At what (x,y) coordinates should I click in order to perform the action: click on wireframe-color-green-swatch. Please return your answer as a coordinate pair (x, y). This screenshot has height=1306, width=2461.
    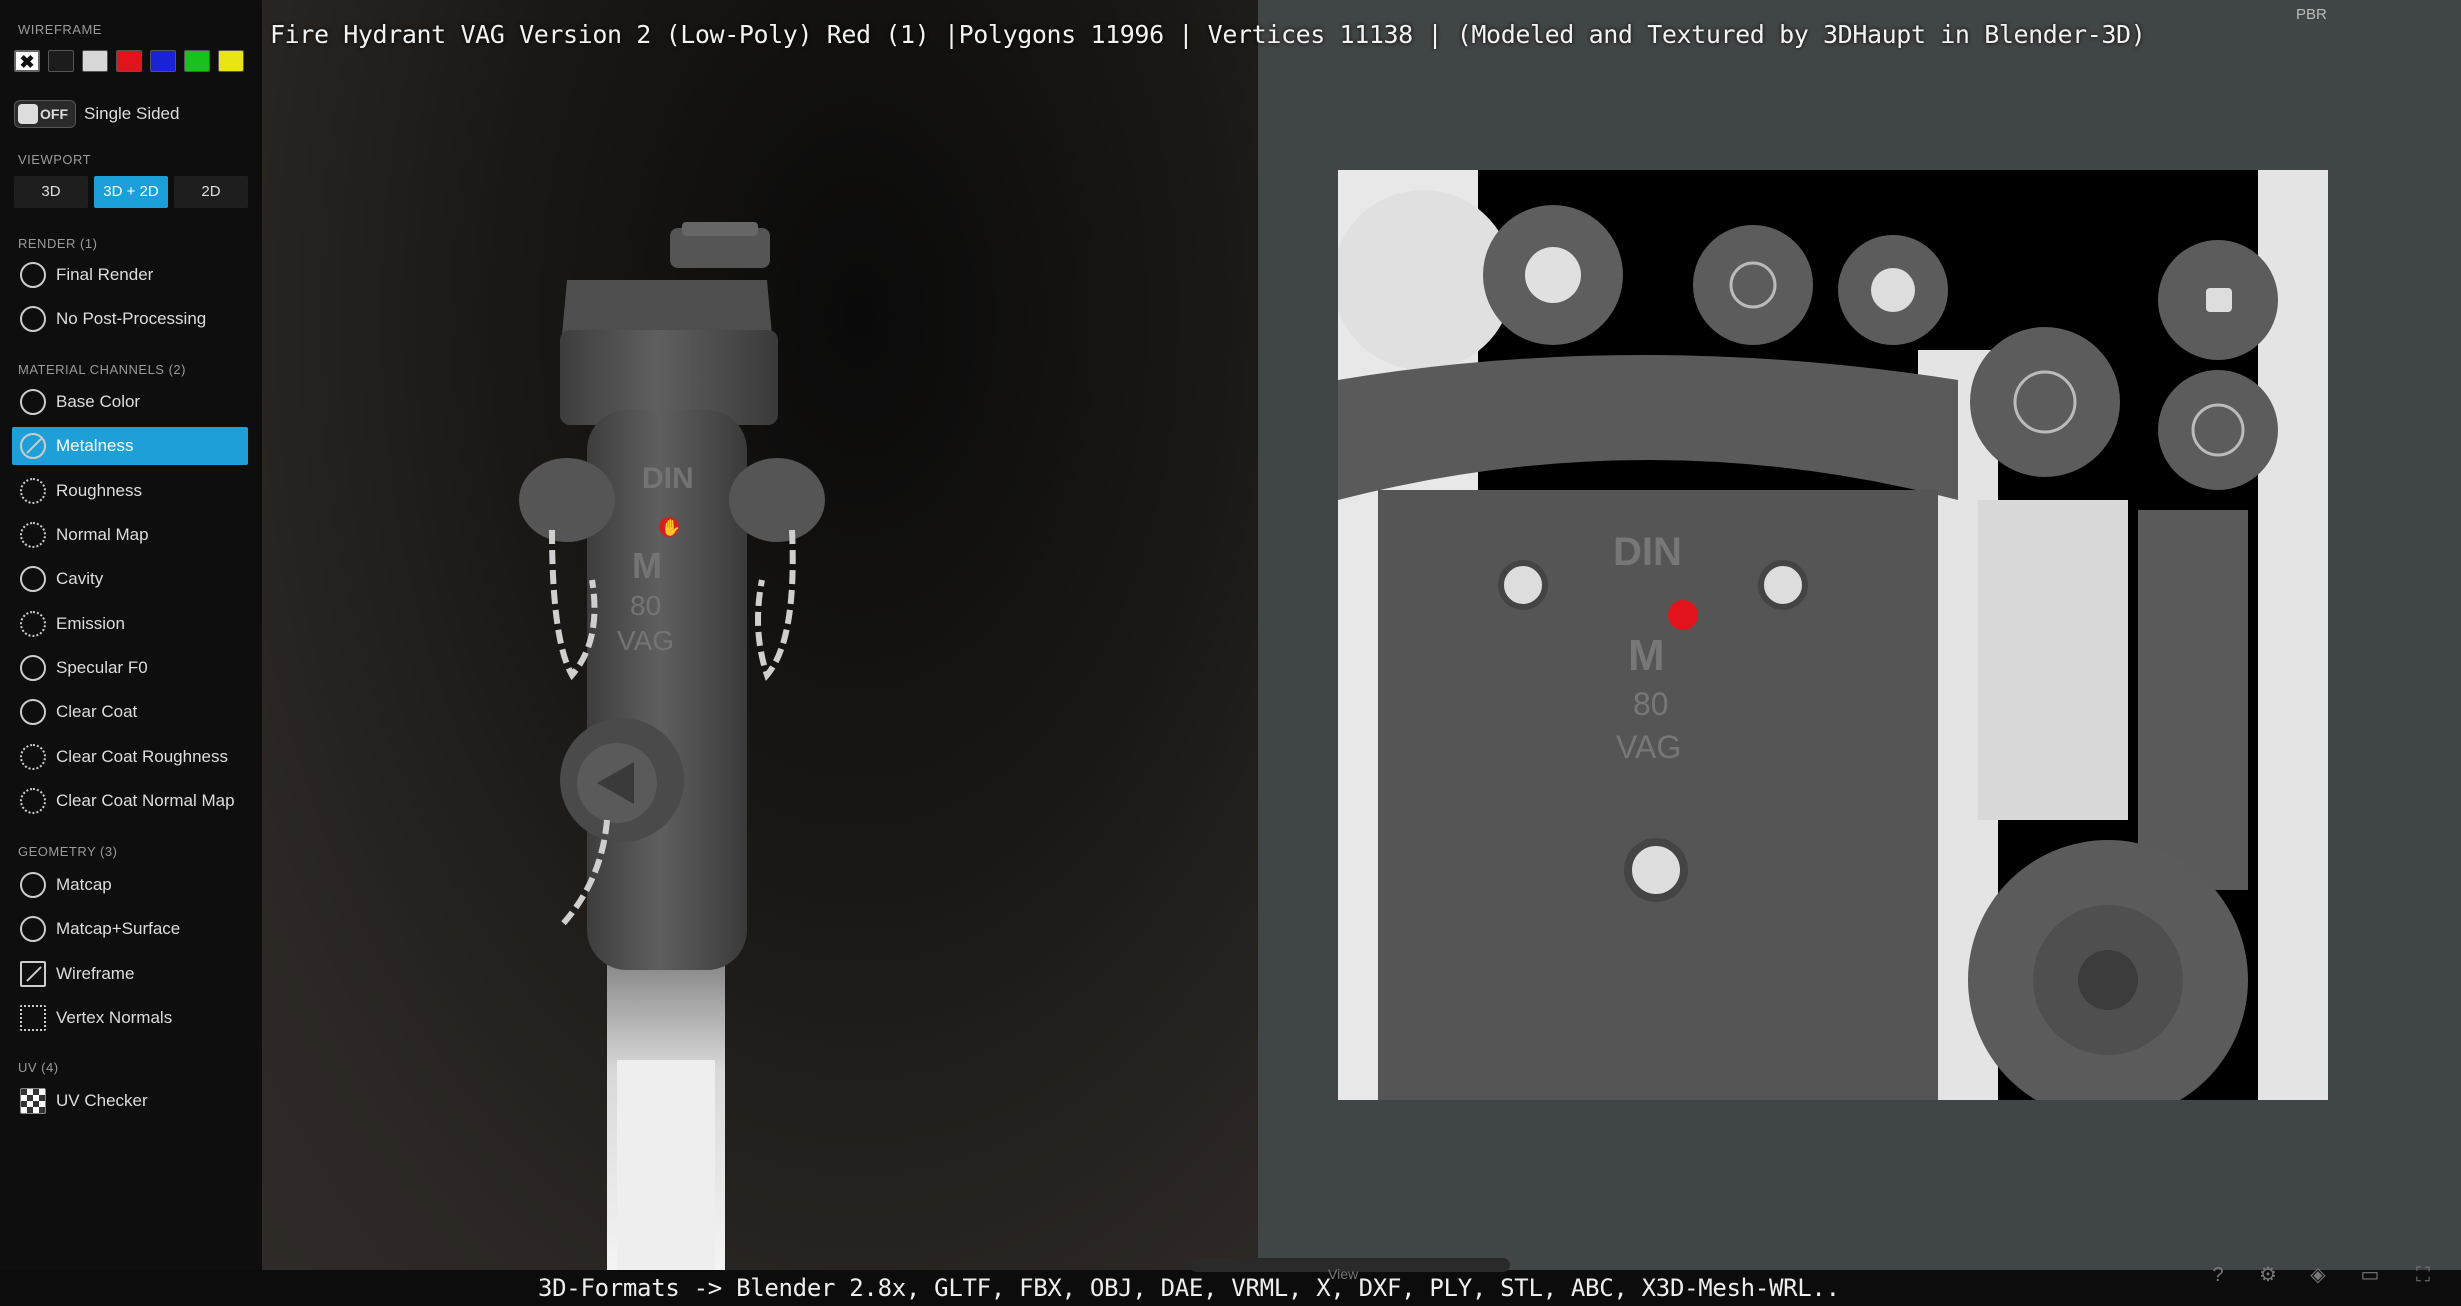
    Looking at the image, I should click on (197, 61).